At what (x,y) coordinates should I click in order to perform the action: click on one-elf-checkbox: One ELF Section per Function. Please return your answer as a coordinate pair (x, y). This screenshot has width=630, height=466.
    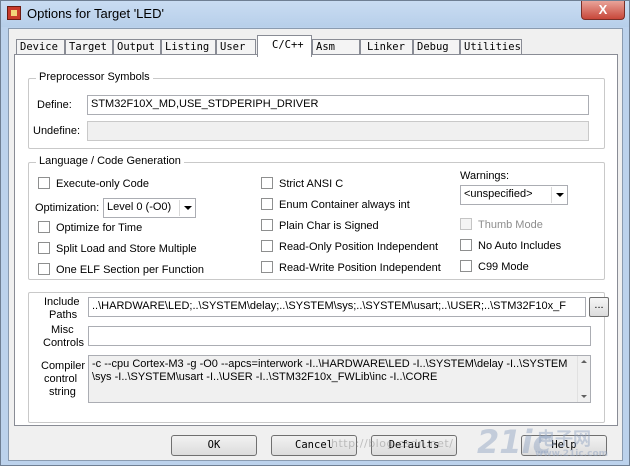
    Looking at the image, I should click on (121, 270).